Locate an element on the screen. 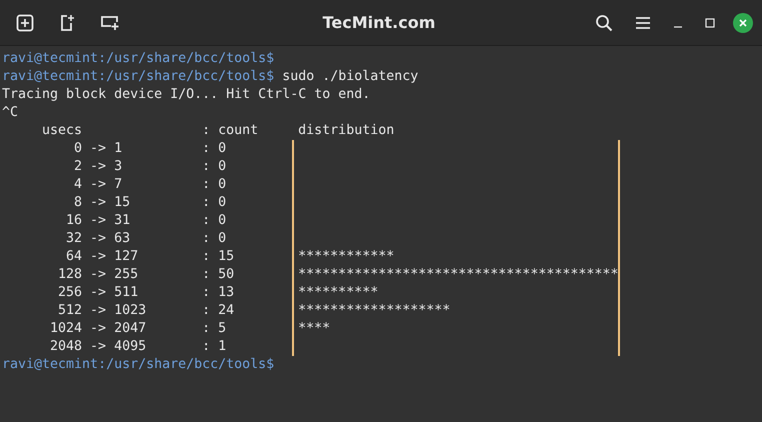  plus-icon is located at coordinates (25, 23).